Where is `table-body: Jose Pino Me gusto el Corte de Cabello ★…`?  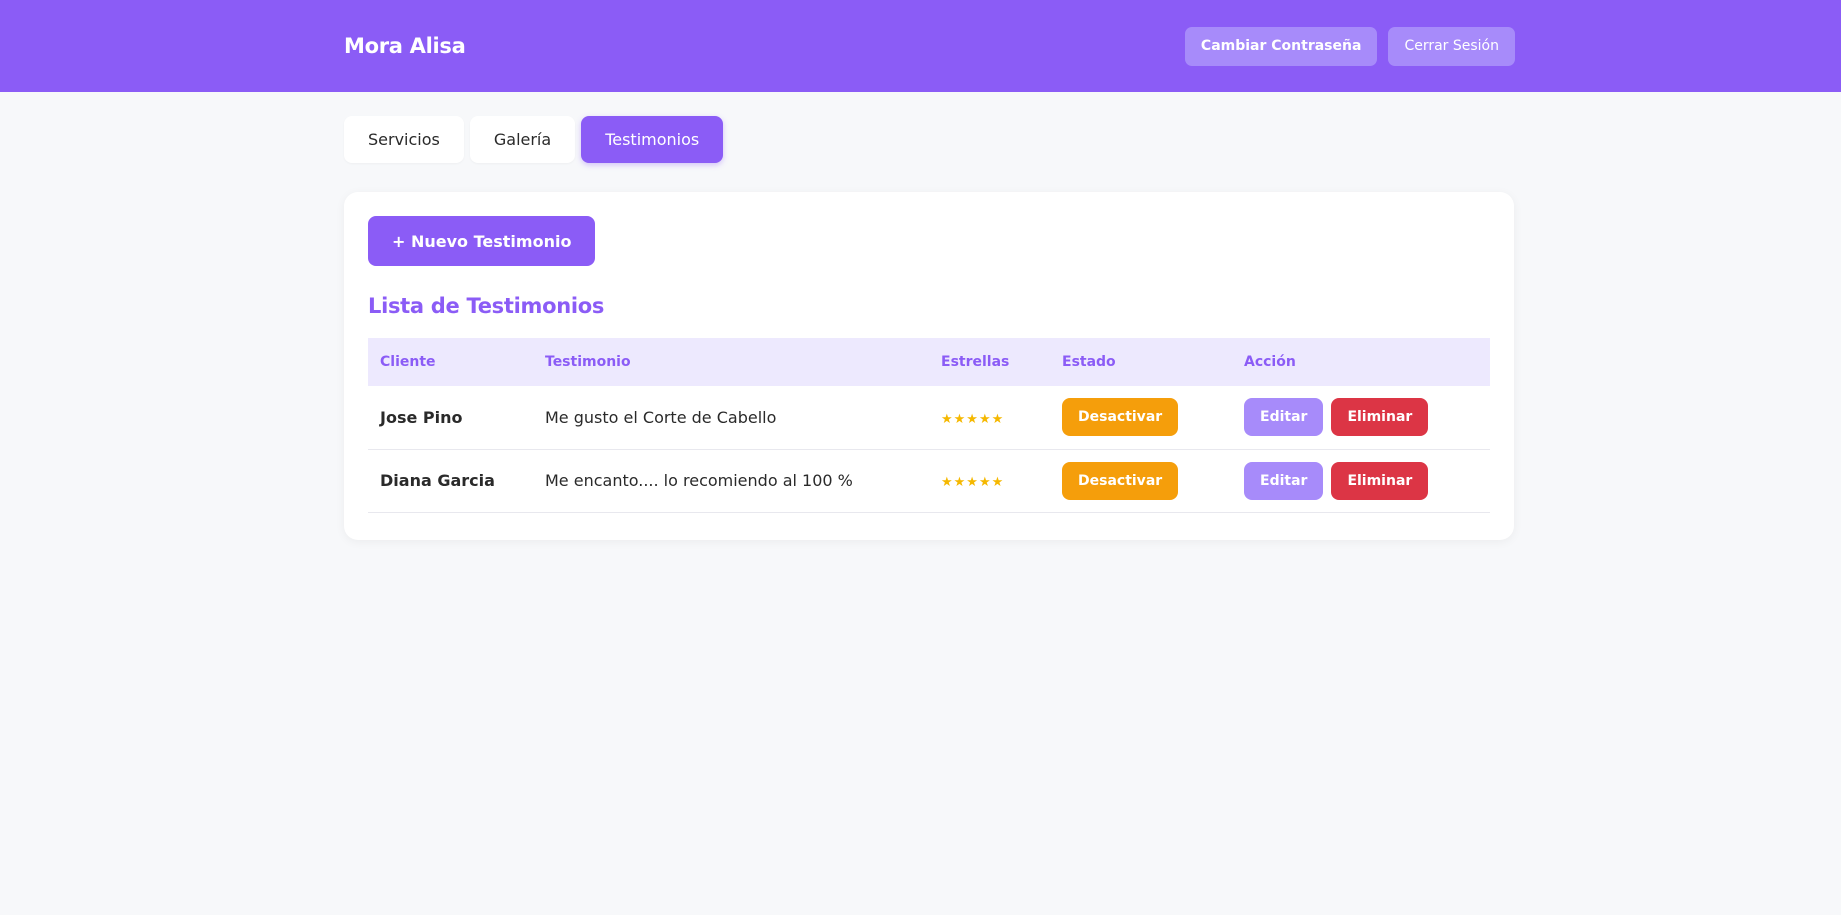 table-body: Jose Pino Me gusto el Corte de Cabello ★… is located at coordinates (929, 449).